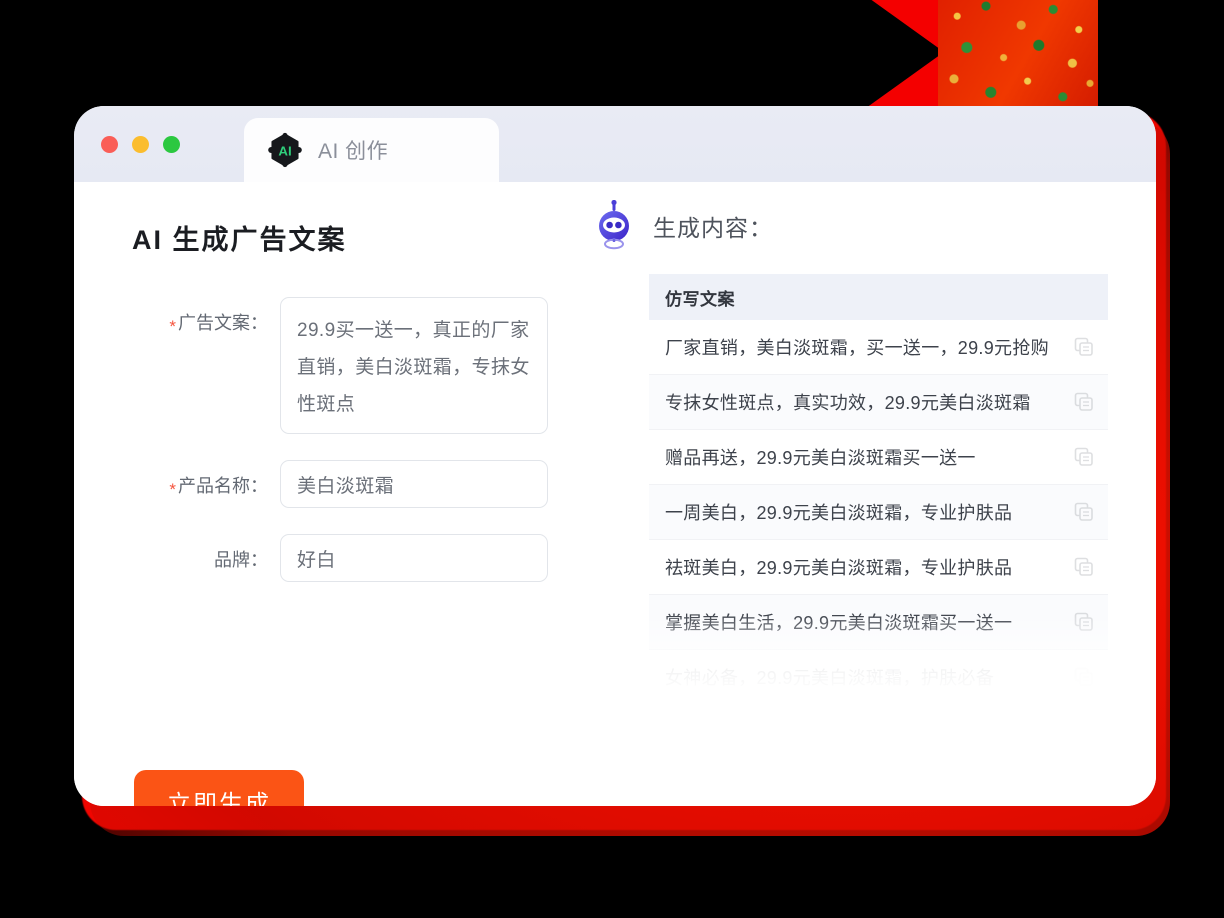 The height and width of the screenshot is (918, 1224). What do you see at coordinates (239, 240) in the screenshot?
I see `page-title: AI 生成广告文案` at bounding box center [239, 240].